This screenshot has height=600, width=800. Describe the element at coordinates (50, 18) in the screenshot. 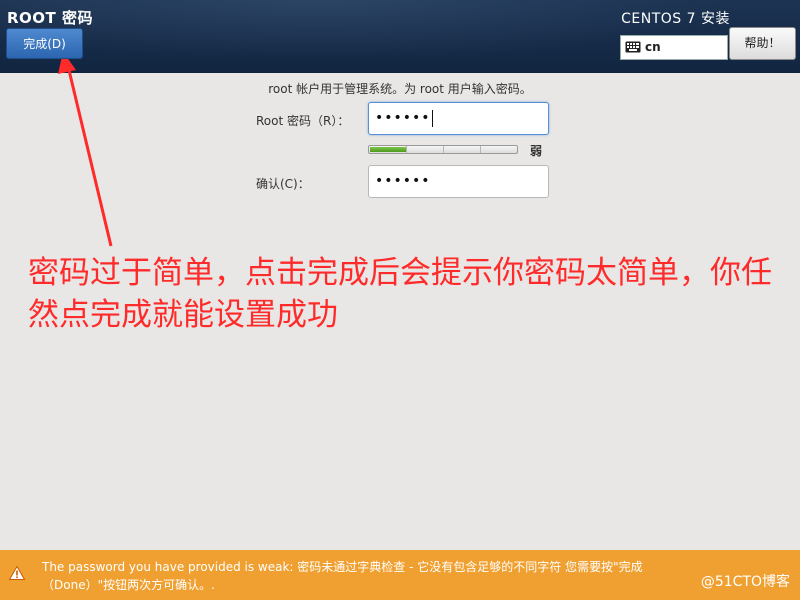

I see `page-title: ROOT 密码` at that location.